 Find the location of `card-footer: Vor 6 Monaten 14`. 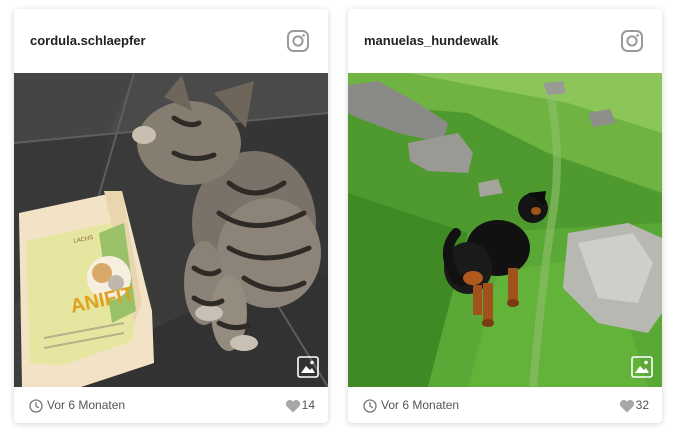

card-footer: Vor 6 Monaten 14 is located at coordinates (171, 405).